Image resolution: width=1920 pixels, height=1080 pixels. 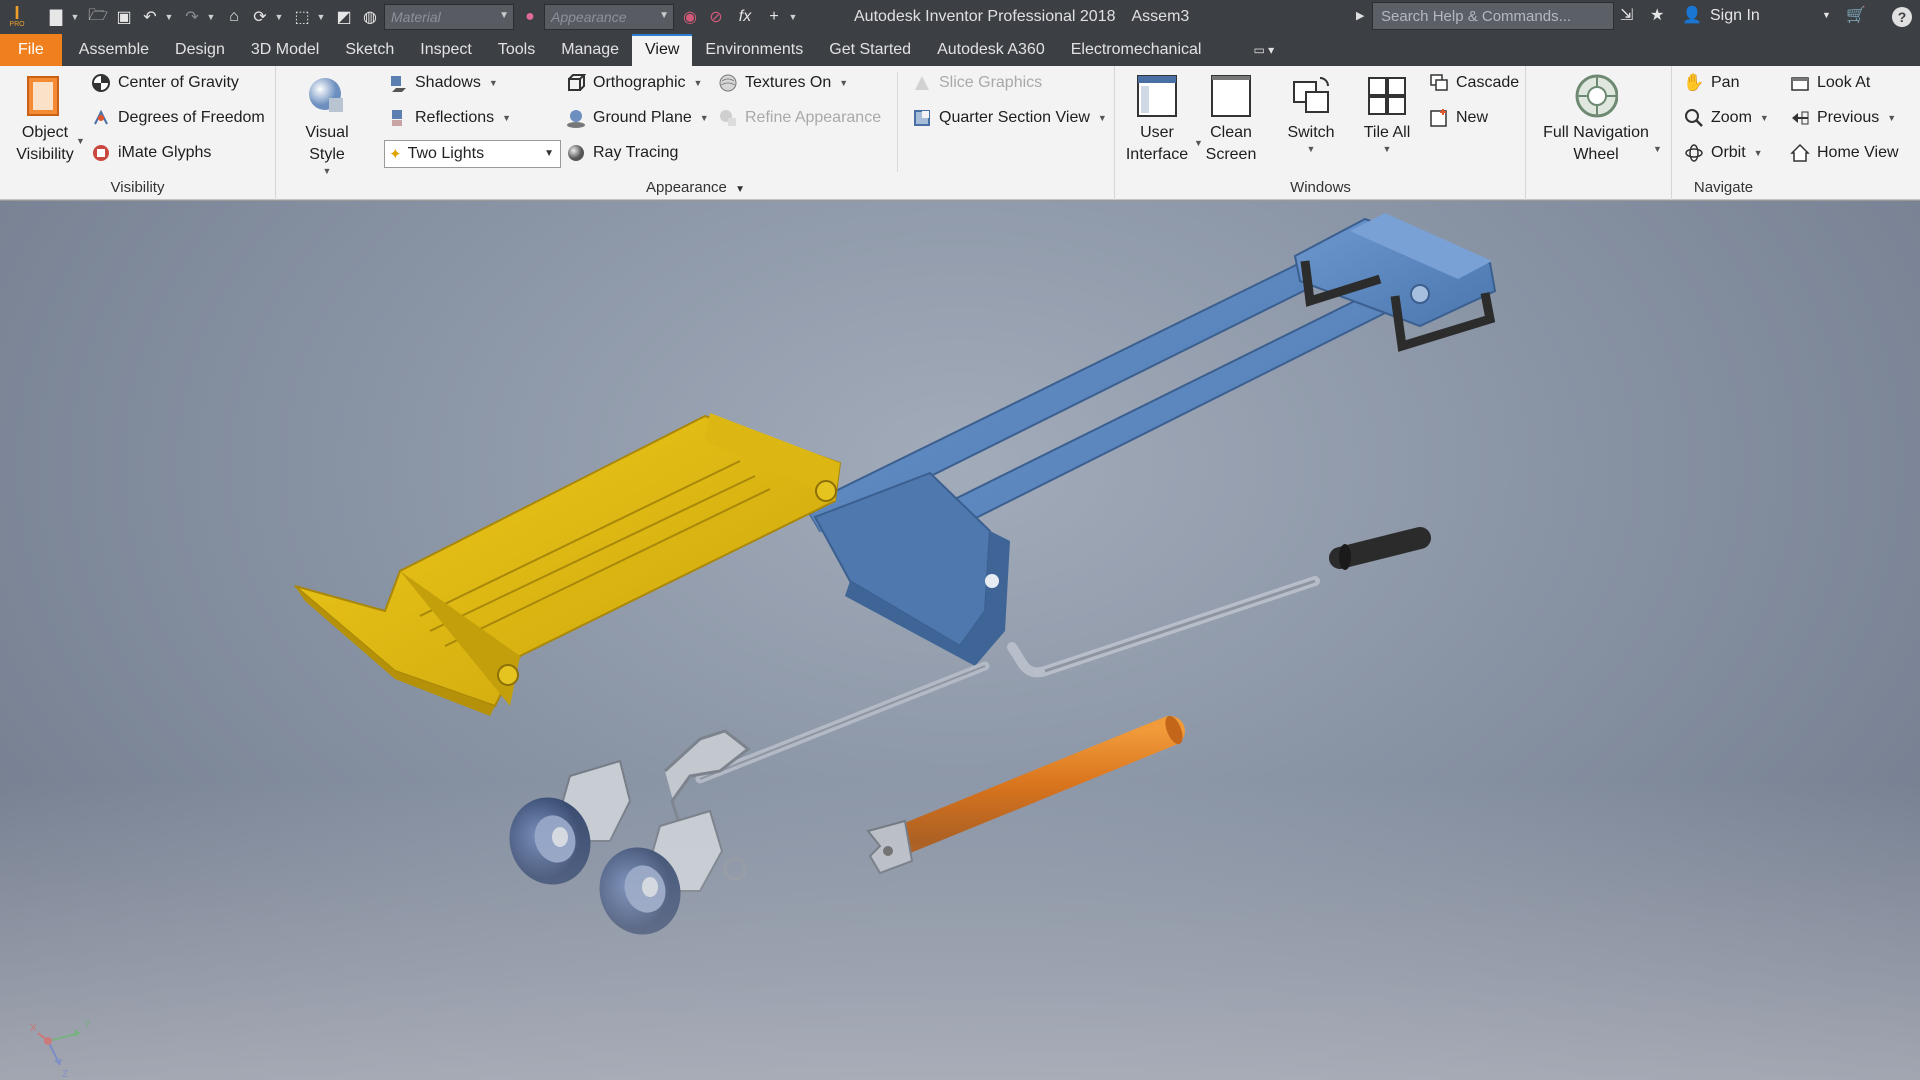 What do you see at coordinates (321, 17) in the screenshot?
I see `select-dropdown-icon: ▼` at bounding box center [321, 17].